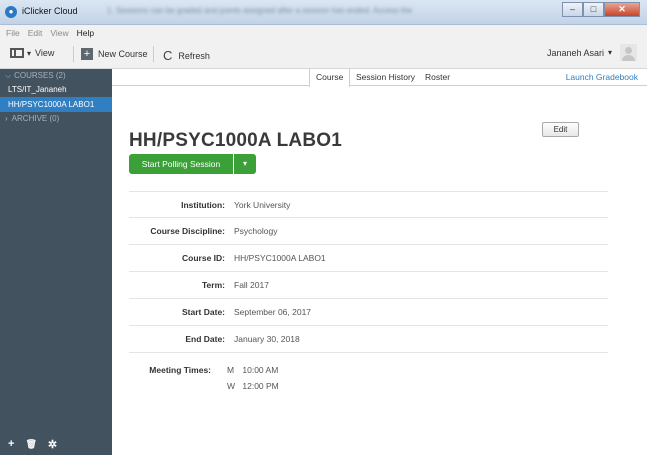  What do you see at coordinates (231, 370) in the screenshot?
I see `meeting-day: M` at bounding box center [231, 370].